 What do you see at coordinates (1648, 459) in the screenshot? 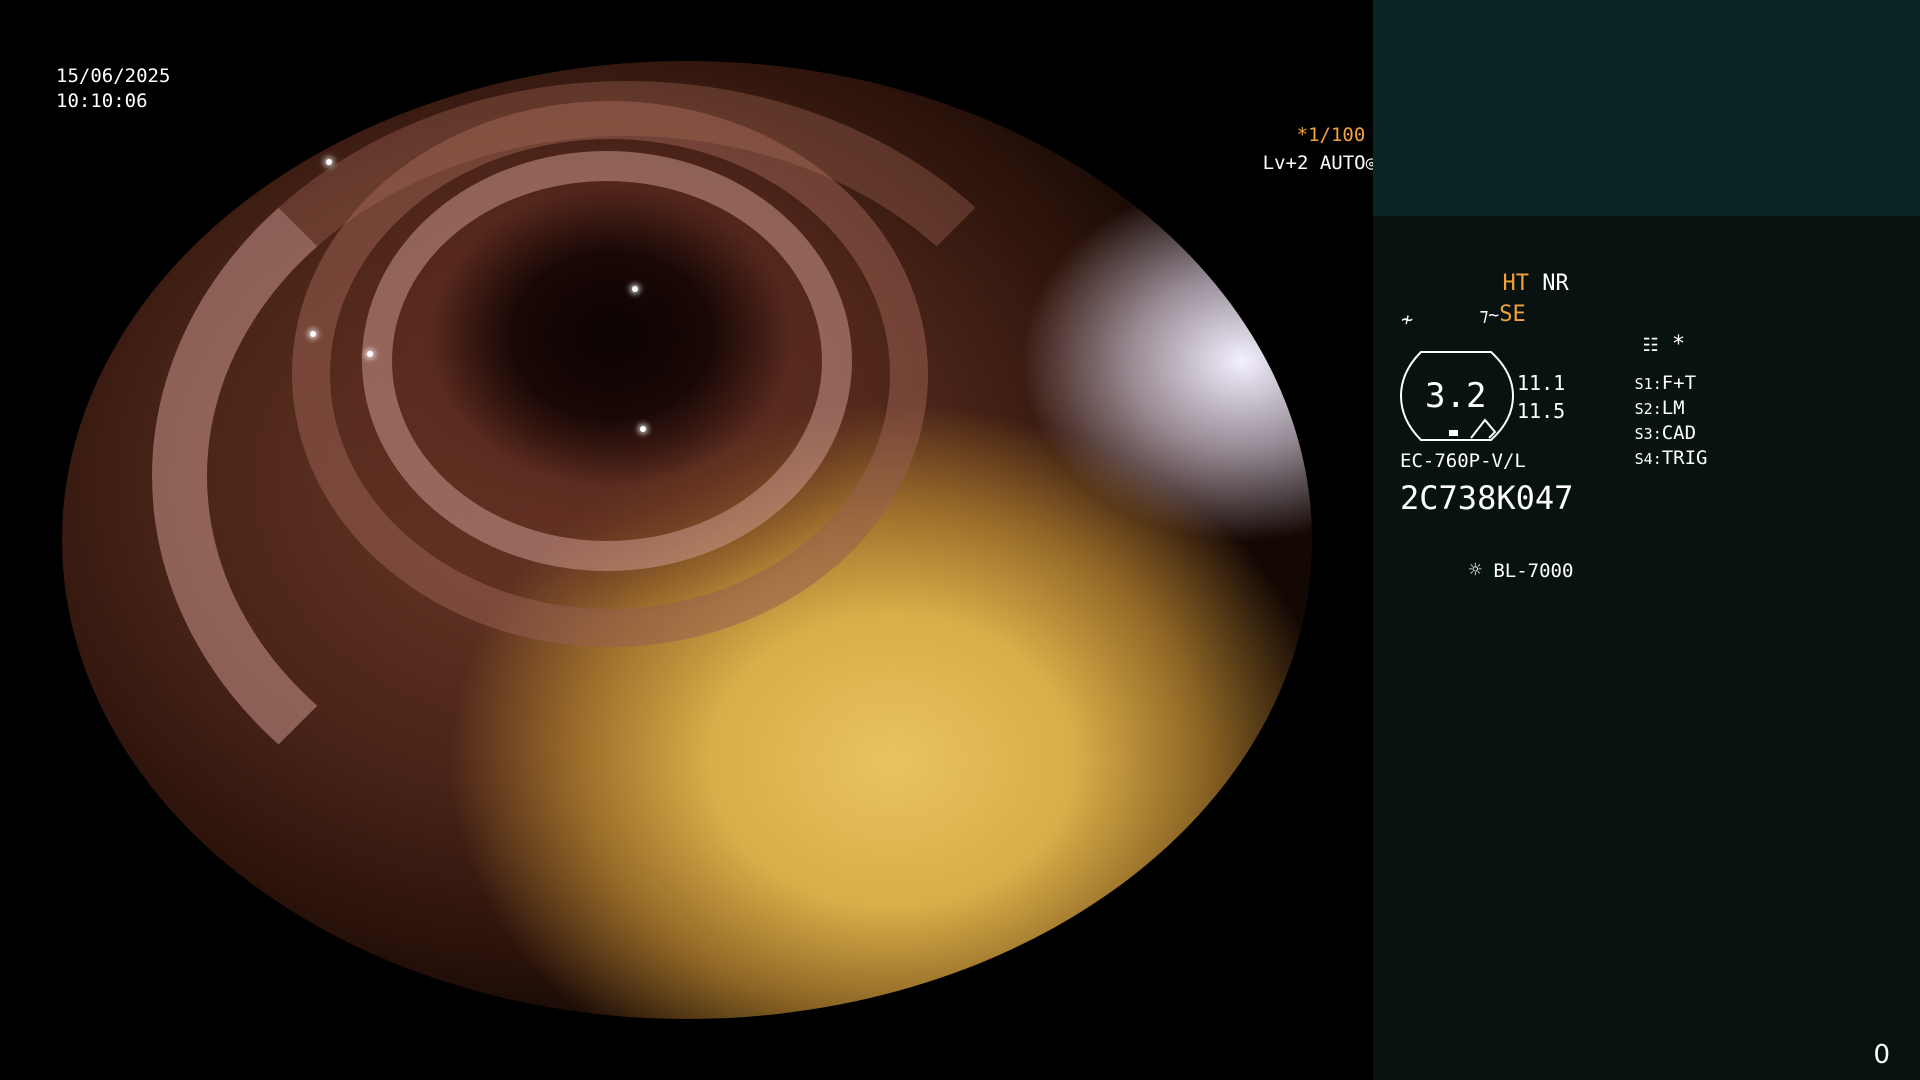
I see `switch-key: S4:` at bounding box center [1648, 459].